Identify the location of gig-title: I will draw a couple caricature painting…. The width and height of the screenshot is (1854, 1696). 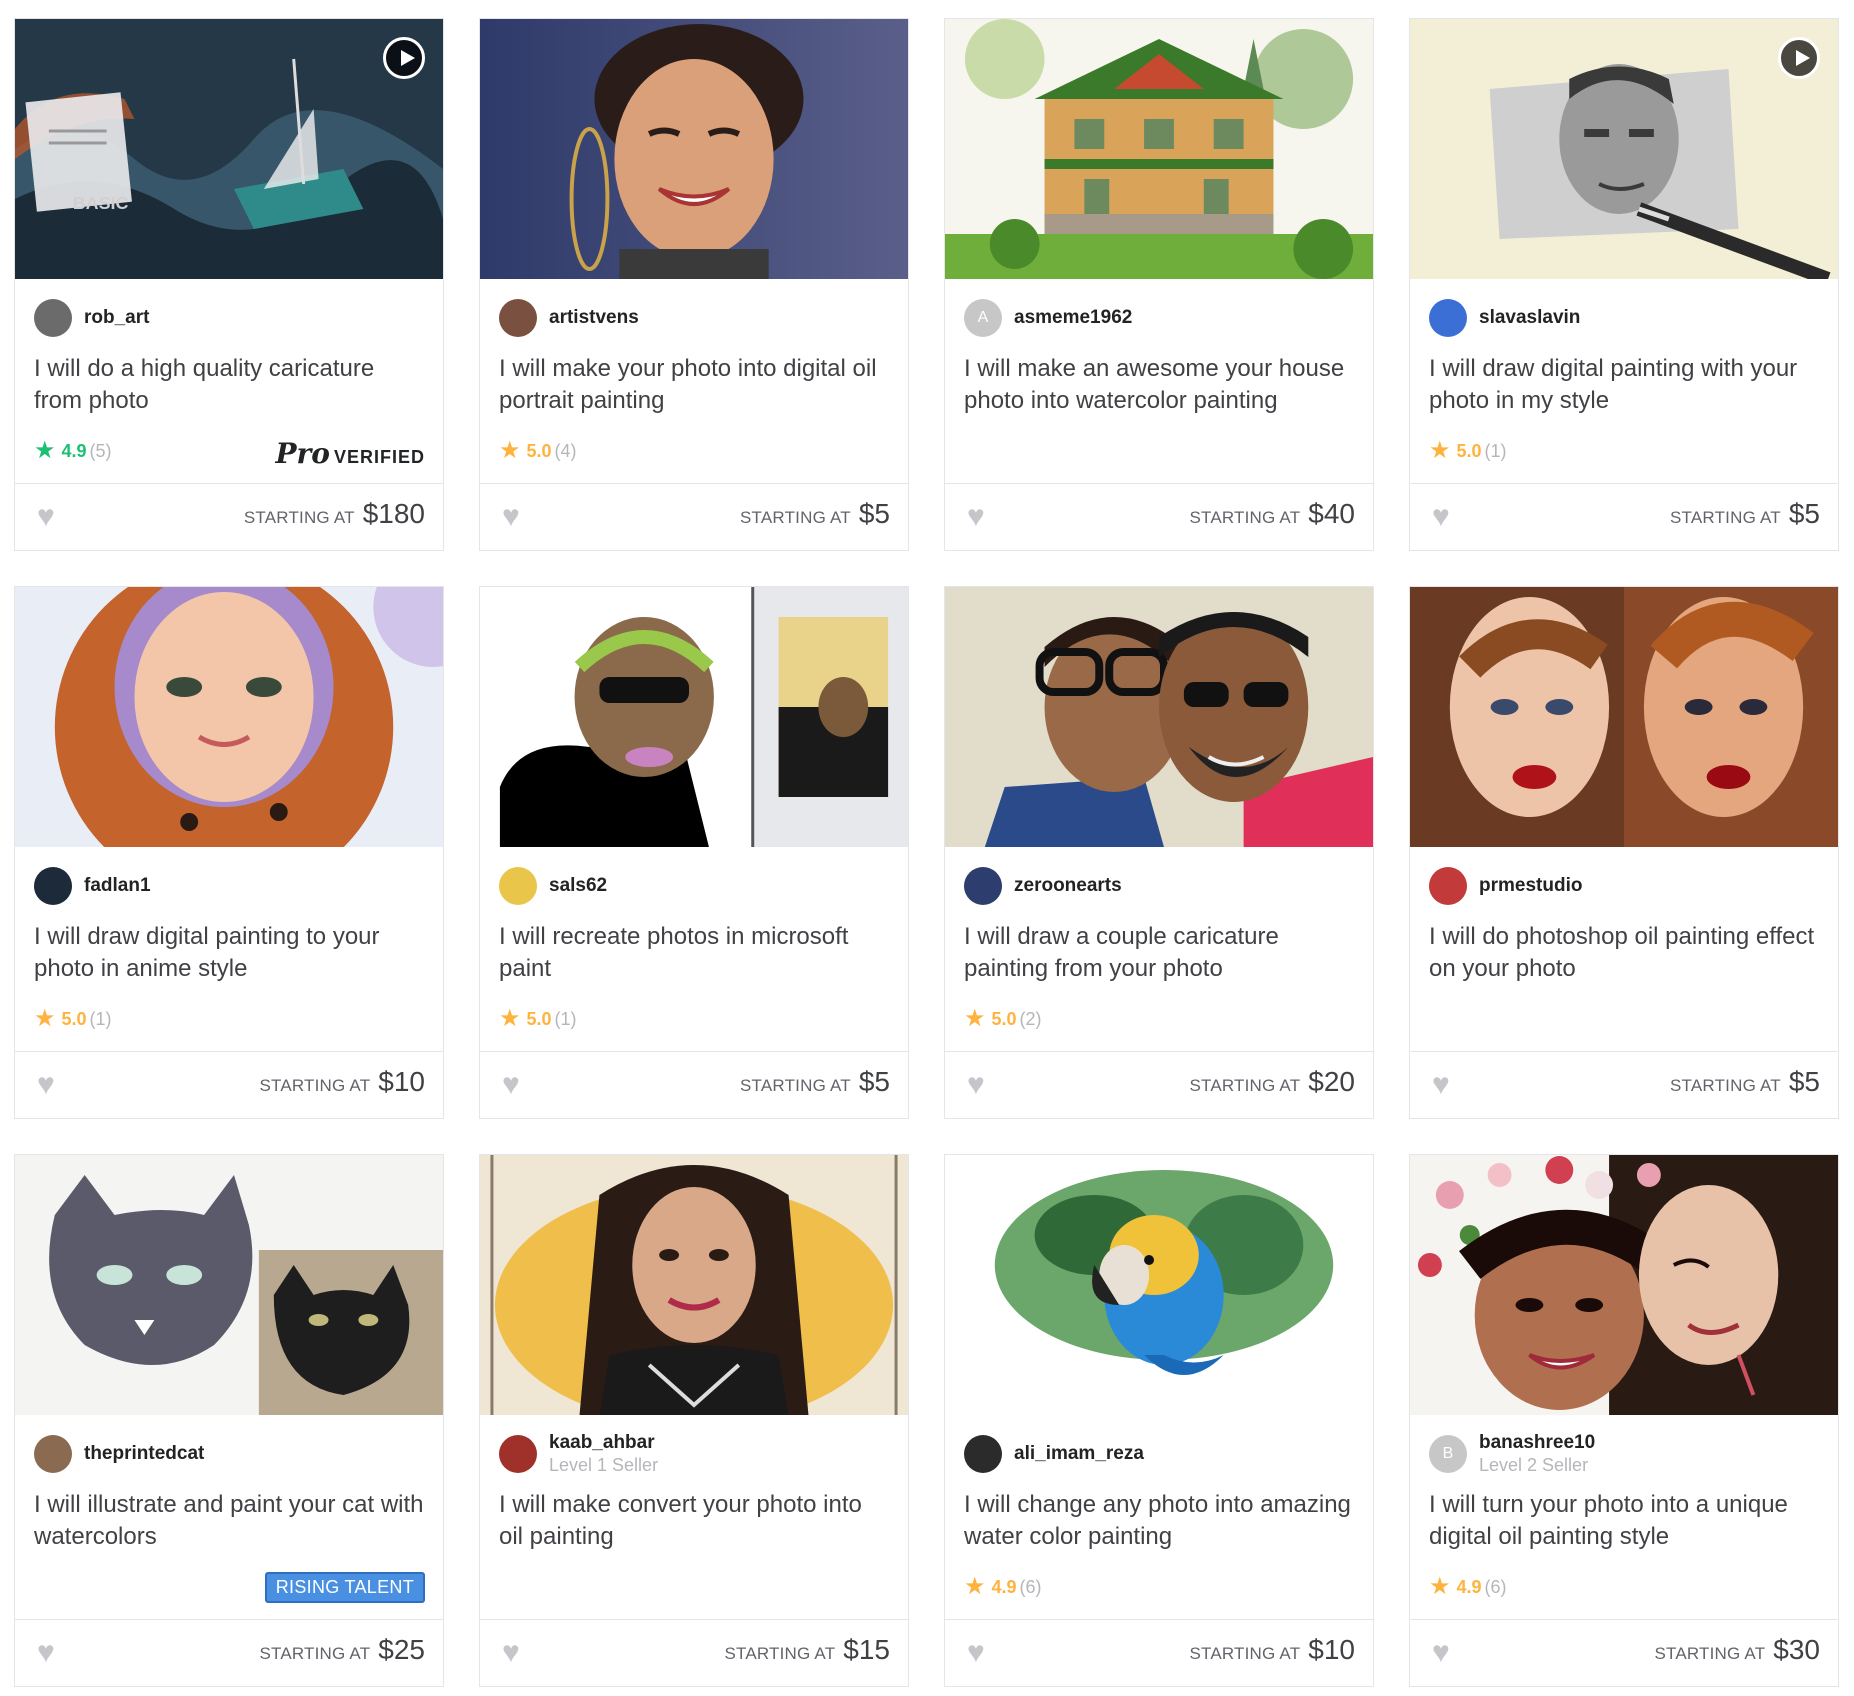
(1159, 953).